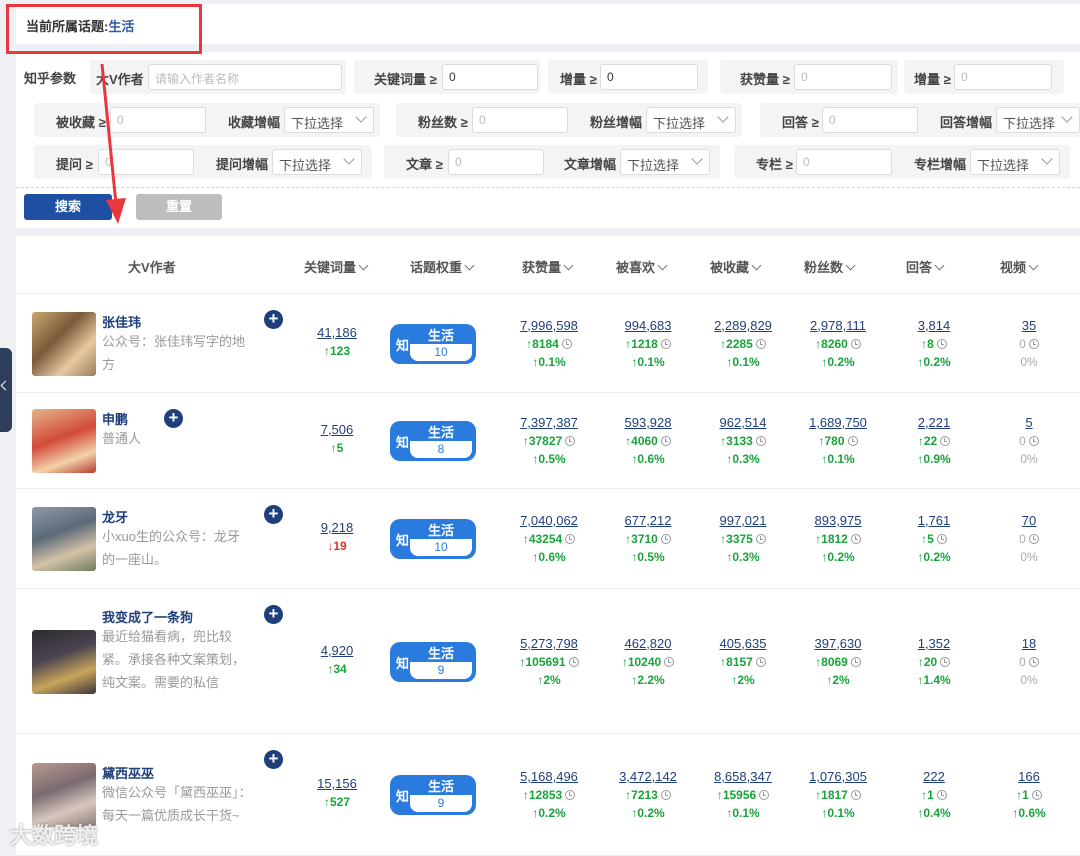 The image size is (1080, 856). What do you see at coordinates (68, 207) in the screenshot?
I see `search-button: 搜索` at bounding box center [68, 207].